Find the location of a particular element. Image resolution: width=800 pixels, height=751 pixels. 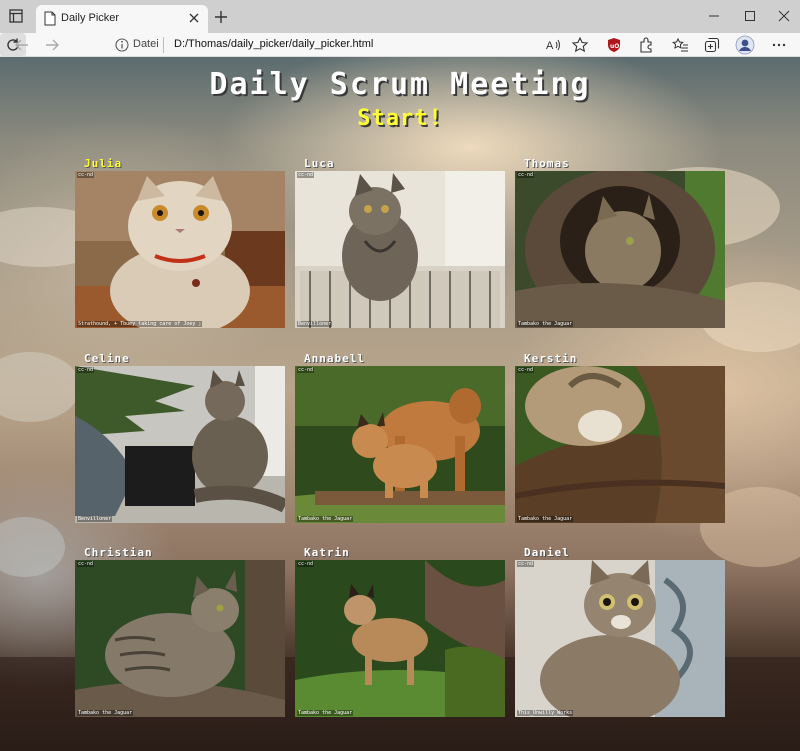

close-window-icon is located at coordinates (784, 16).